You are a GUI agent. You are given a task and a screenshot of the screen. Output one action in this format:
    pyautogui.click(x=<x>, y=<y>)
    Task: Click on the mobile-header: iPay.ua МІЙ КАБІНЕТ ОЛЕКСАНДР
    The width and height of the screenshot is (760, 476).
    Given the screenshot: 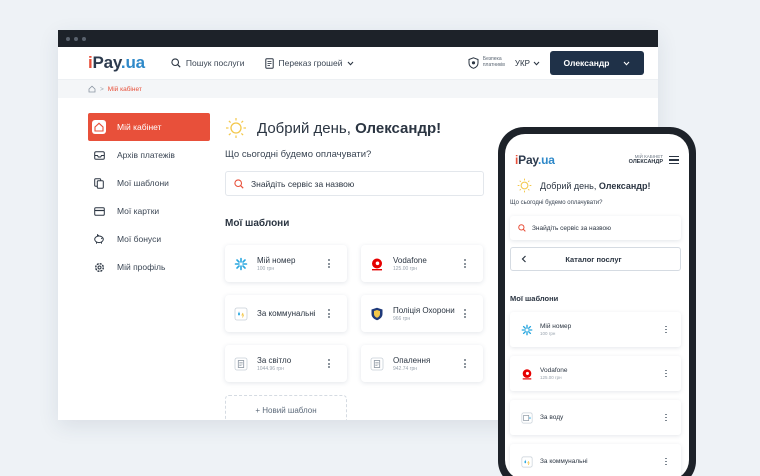 What is the action you would take?
    pyautogui.click(x=597, y=155)
    